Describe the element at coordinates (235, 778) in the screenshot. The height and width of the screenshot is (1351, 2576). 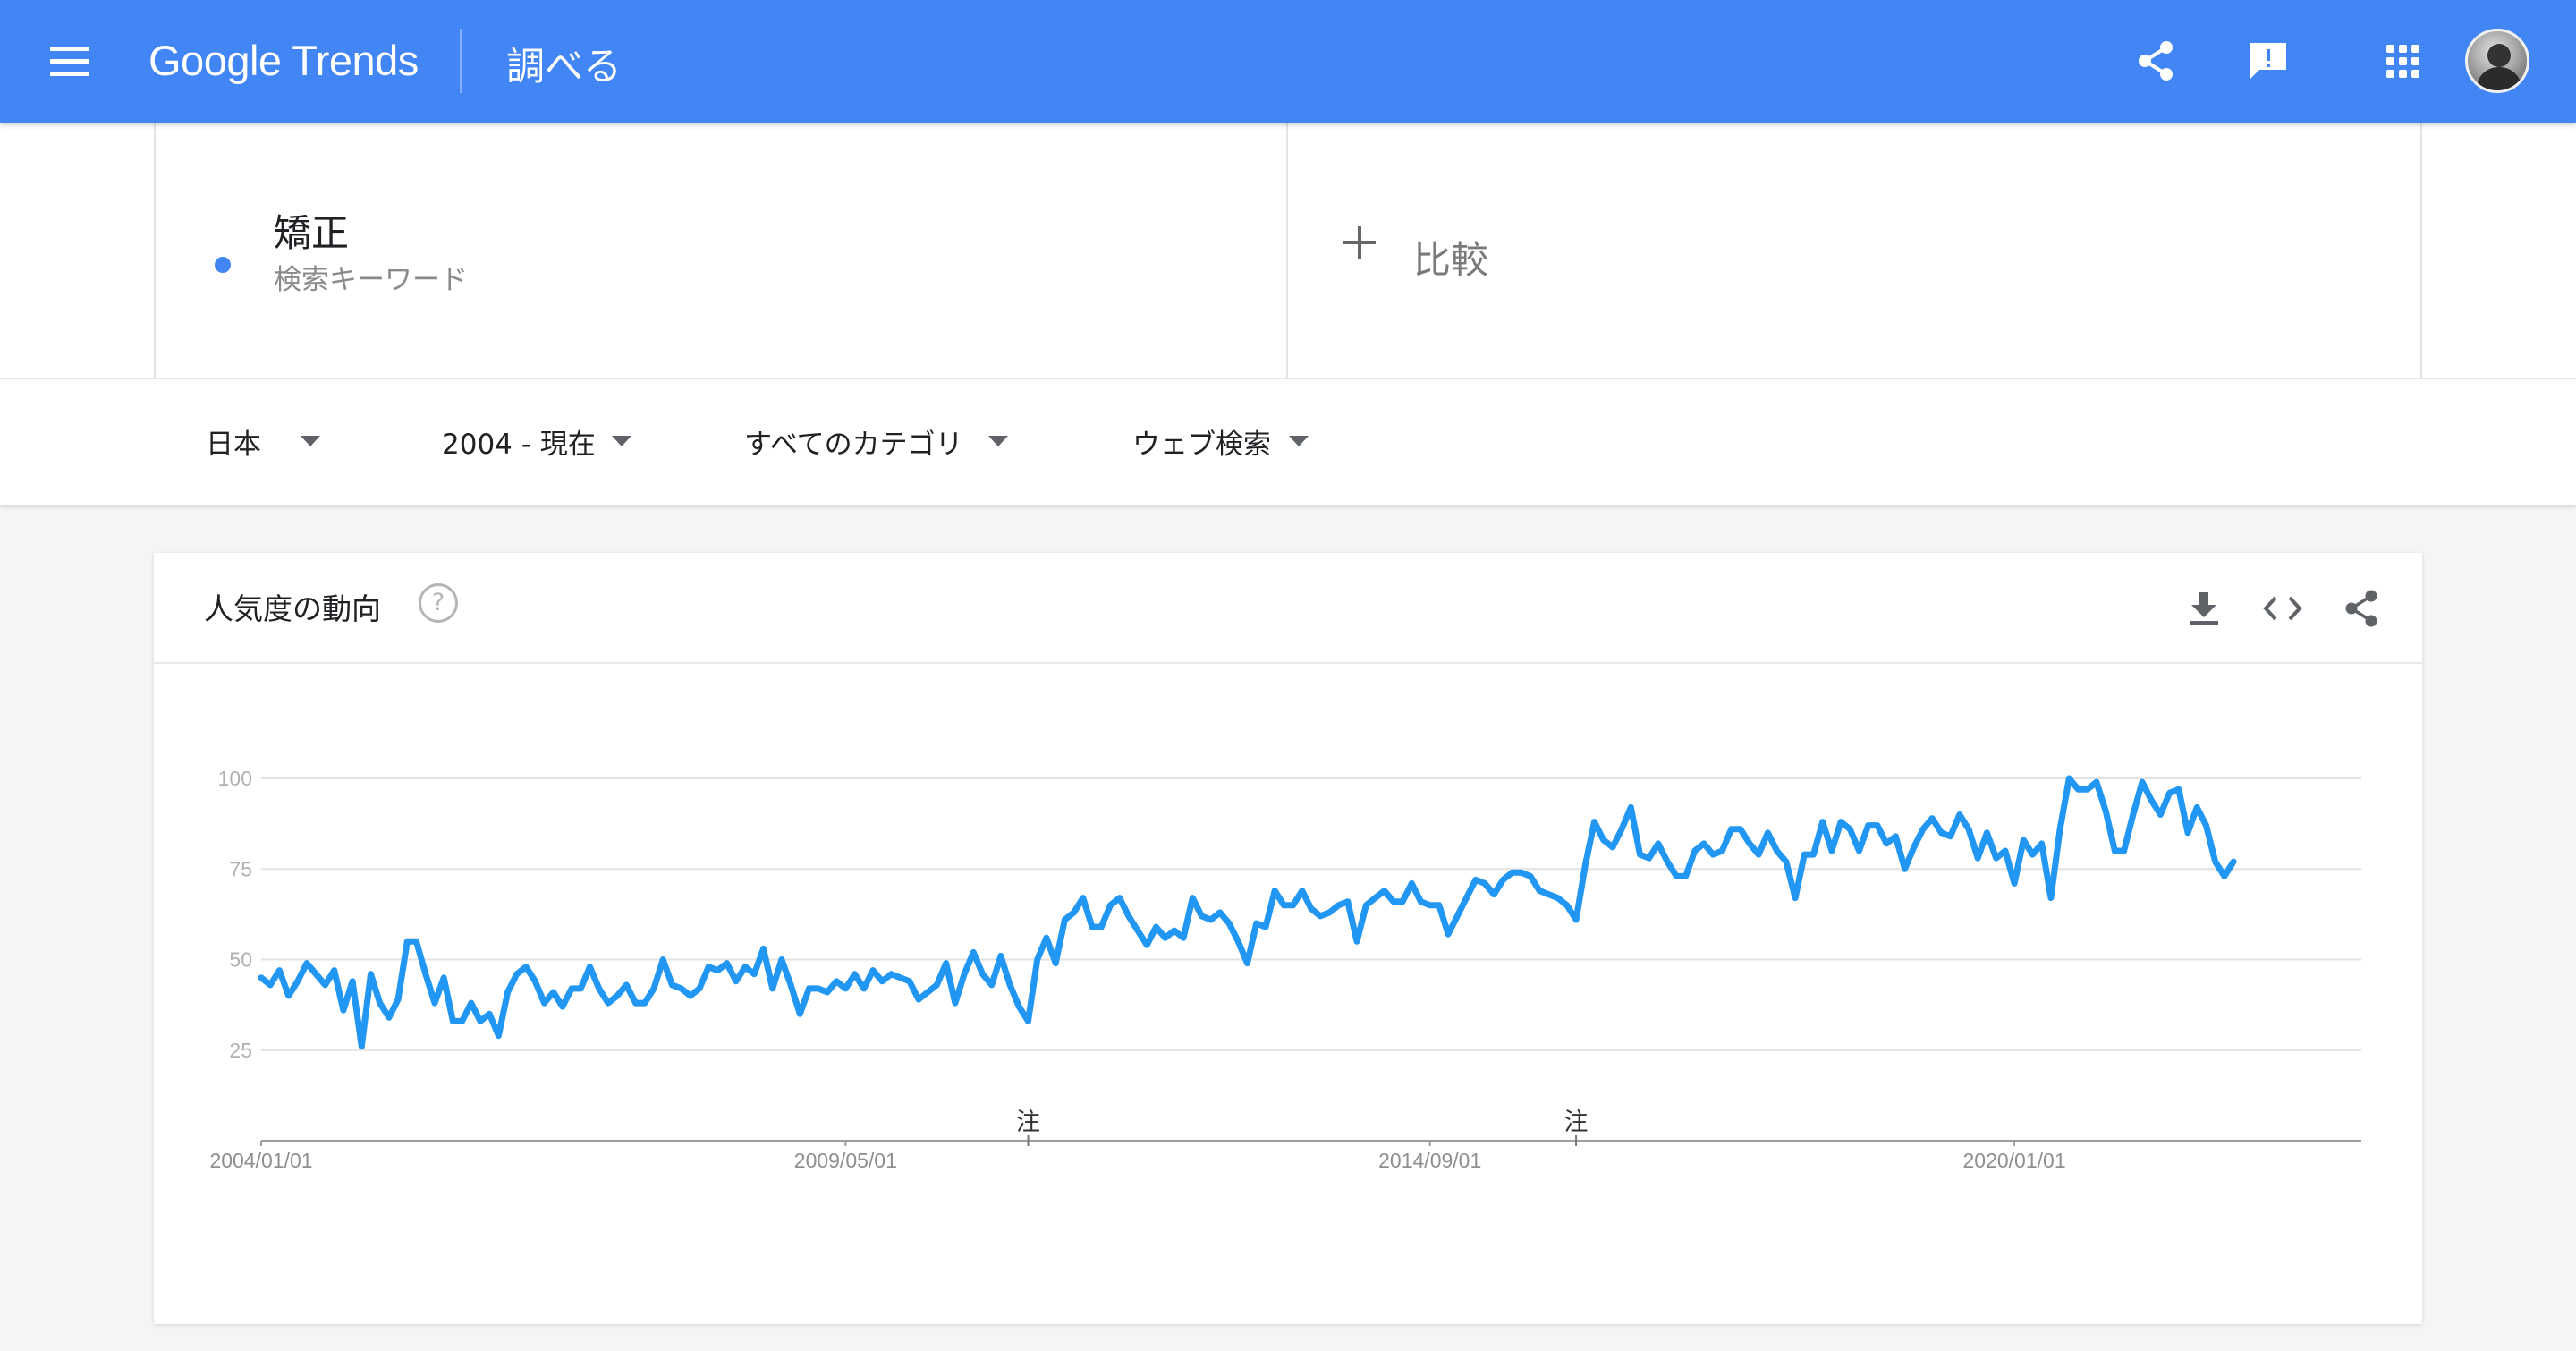
I see `y-tick-label: 100` at that location.